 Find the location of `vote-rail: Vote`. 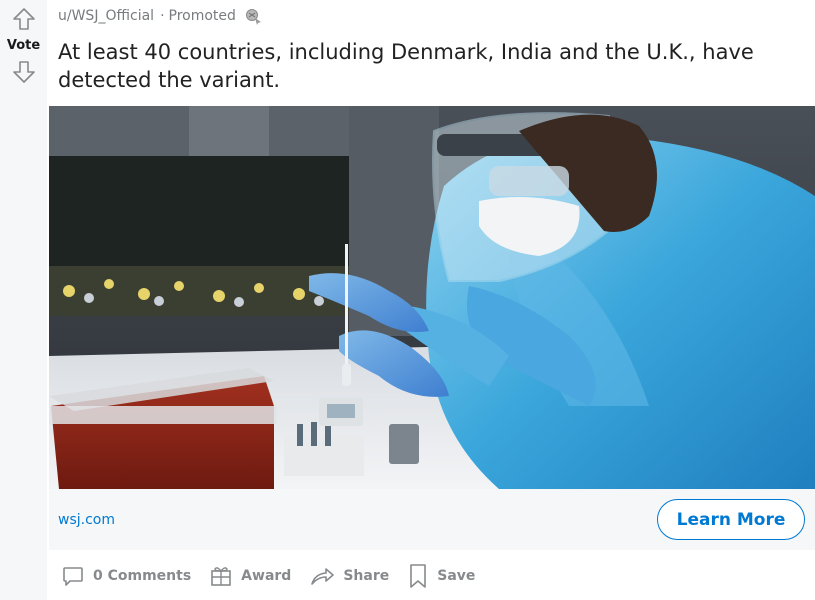

vote-rail: Vote is located at coordinates (23, 300).